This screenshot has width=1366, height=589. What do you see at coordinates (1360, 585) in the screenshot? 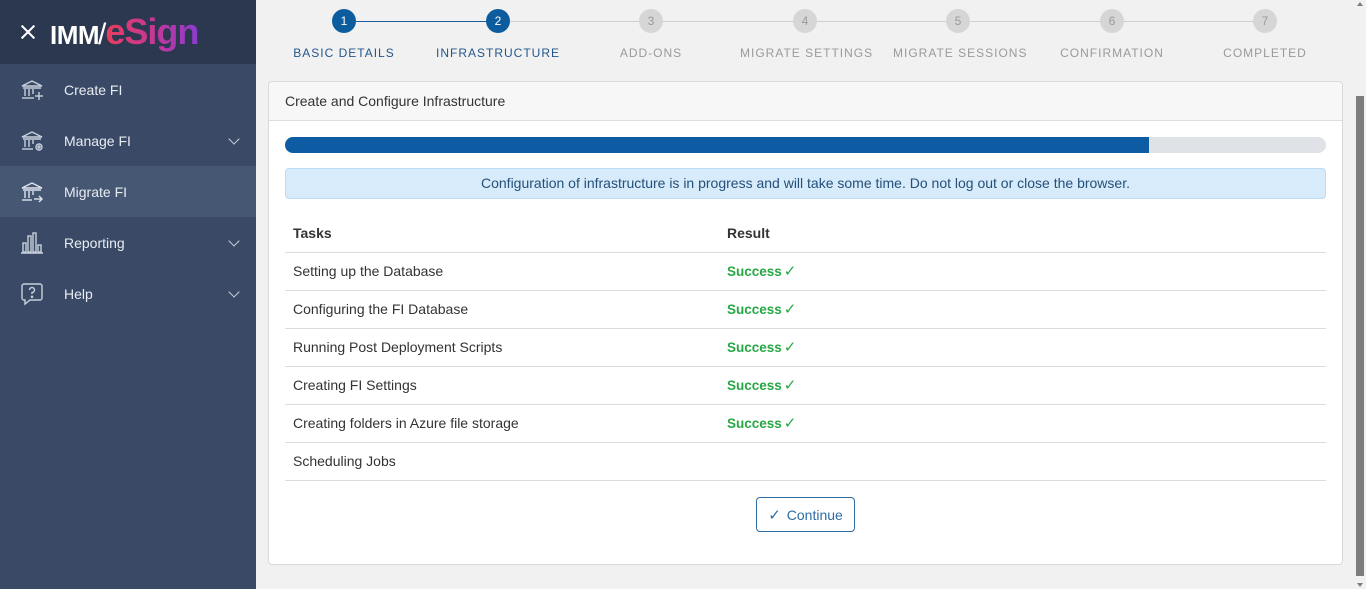
I see `scroll-down-arrow-icon` at bounding box center [1360, 585].